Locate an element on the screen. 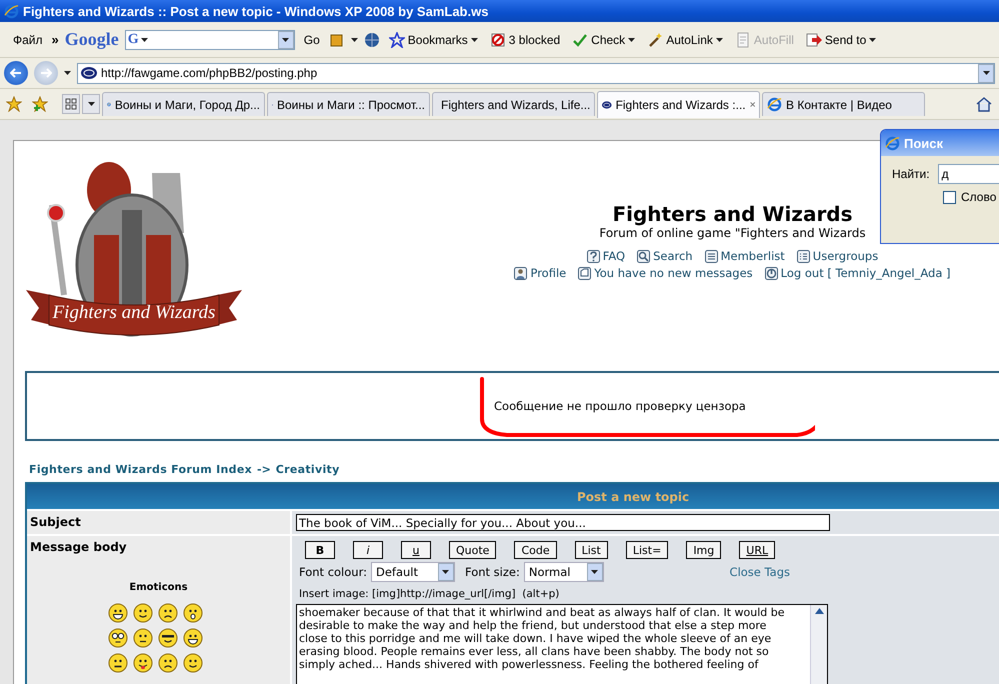 The width and height of the screenshot is (999, 684). spellcheck-icon is located at coordinates (580, 40).